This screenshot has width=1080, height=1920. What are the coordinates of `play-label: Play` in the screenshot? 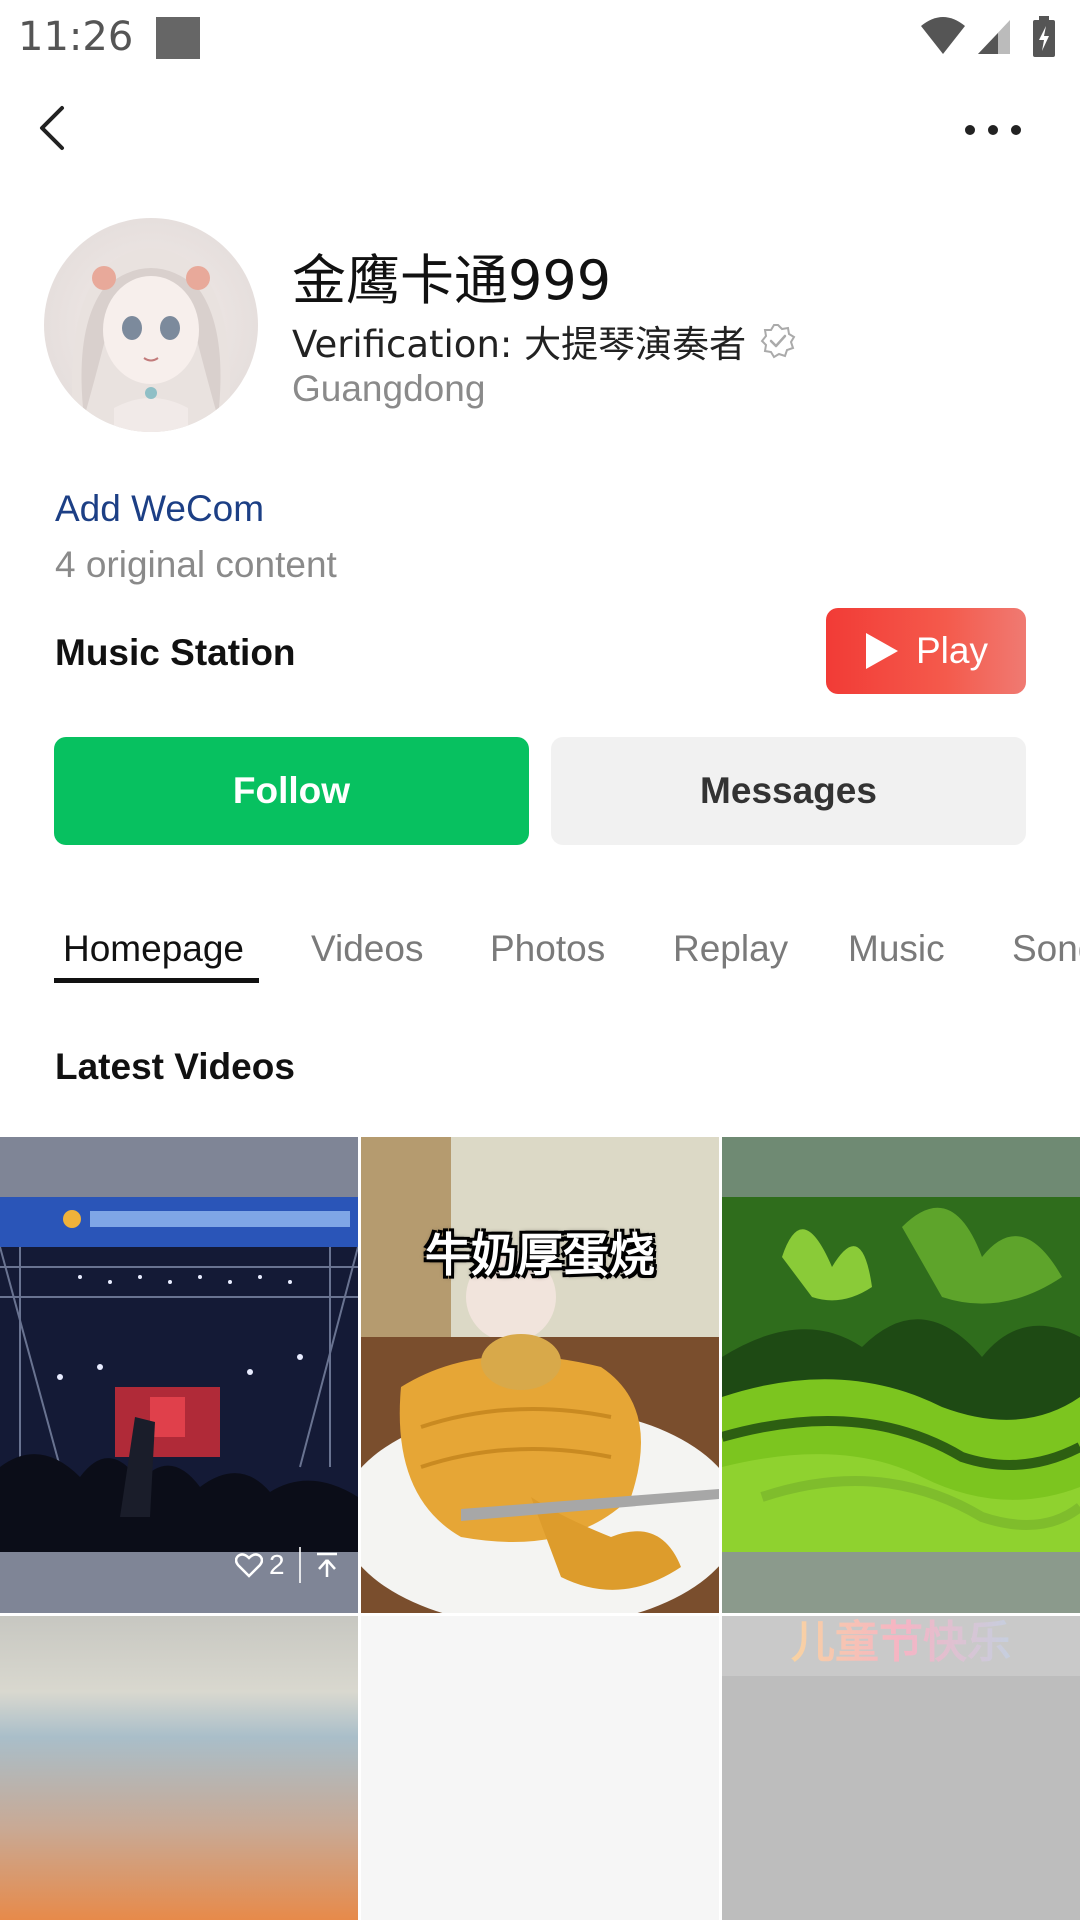 It's located at (952, 650).